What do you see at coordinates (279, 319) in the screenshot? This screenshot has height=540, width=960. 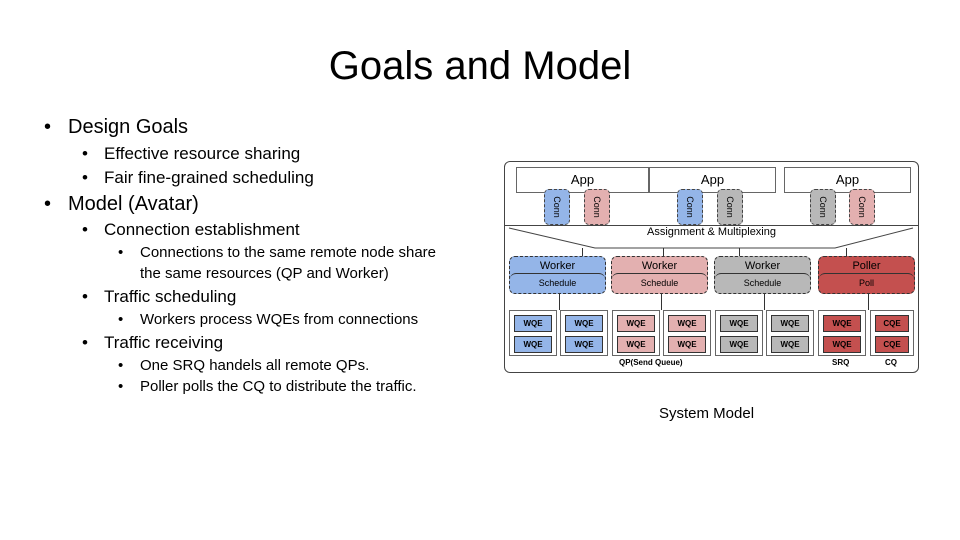 I see `bullet-workers-process: Workers process WQEs from connections` at bounding box center [279, 319].